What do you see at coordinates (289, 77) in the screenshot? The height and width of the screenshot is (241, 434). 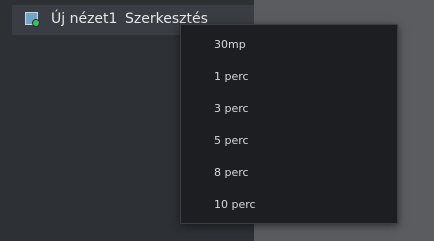 I see `menu-item-1-perc: 1 perc` at bounding box center [289, 77].